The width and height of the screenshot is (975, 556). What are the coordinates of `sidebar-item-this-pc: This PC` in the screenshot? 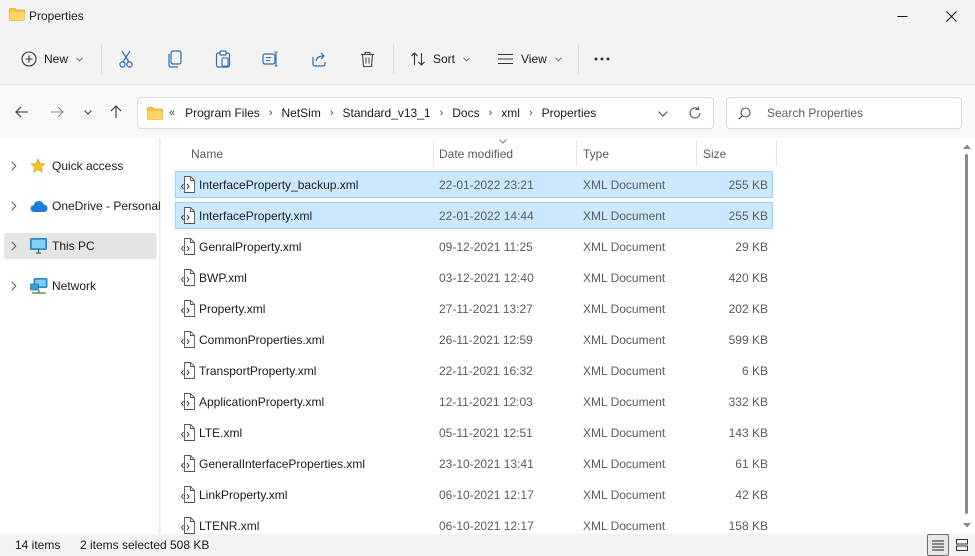 It's located at (80, 246).